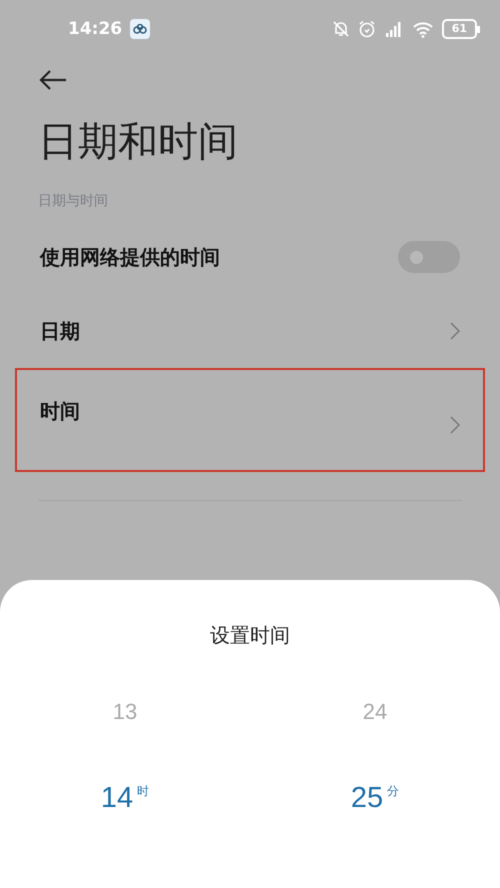  What do you see at coordinates (423, 29) in the screenshot?
I see `wifi-icon` at bounding box center [423, 29].